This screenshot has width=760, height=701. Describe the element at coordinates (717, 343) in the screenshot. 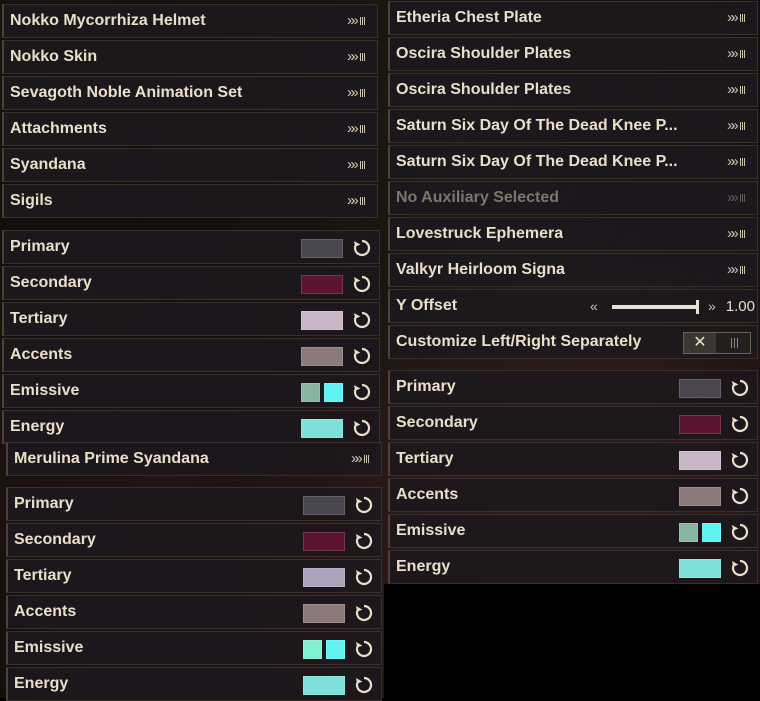

I see `customize-separately-toggle: ✕` at that location.